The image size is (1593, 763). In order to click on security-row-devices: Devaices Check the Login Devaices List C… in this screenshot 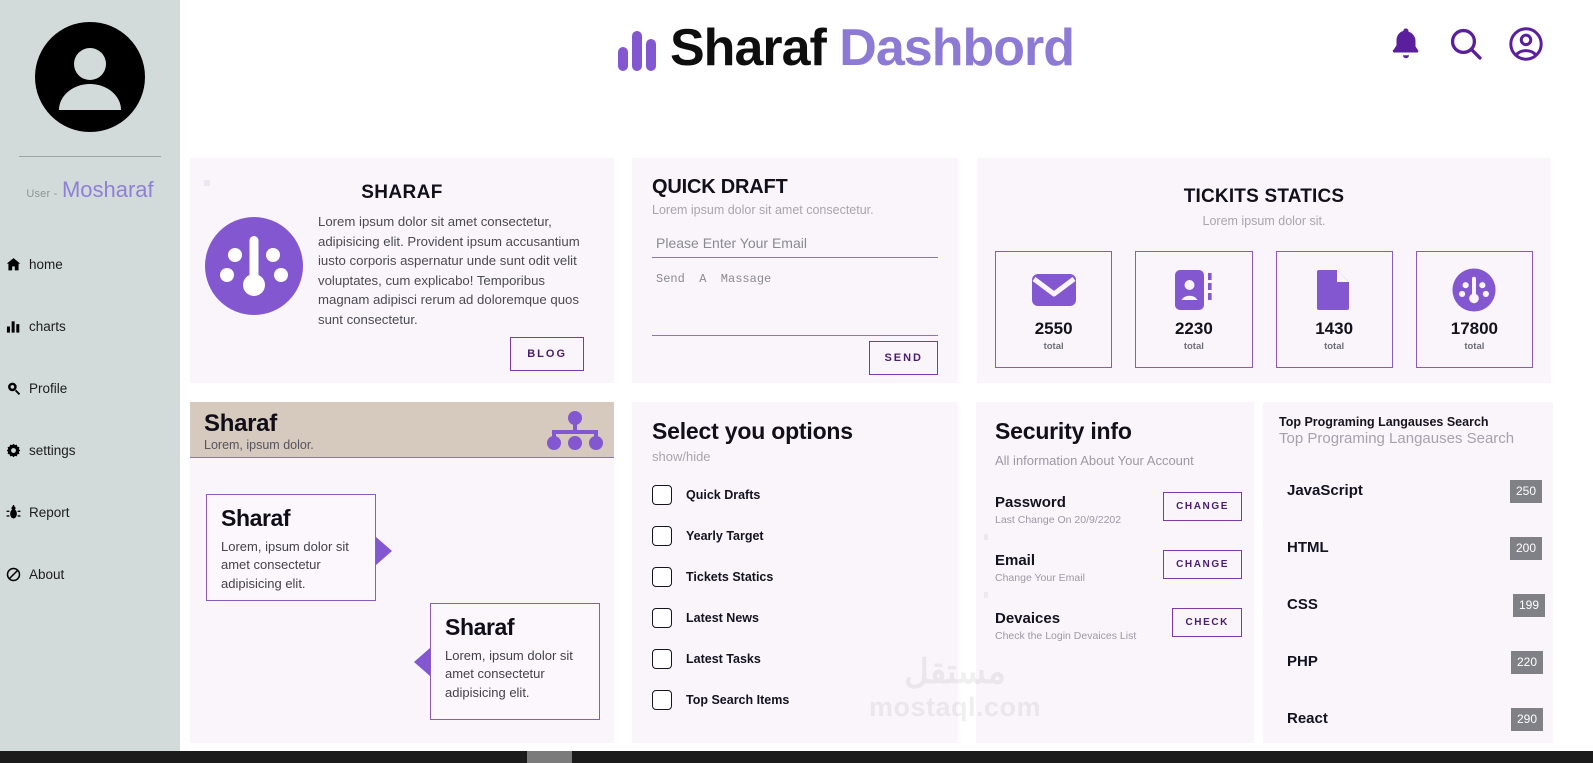, I will do `click(1119, 617)`.